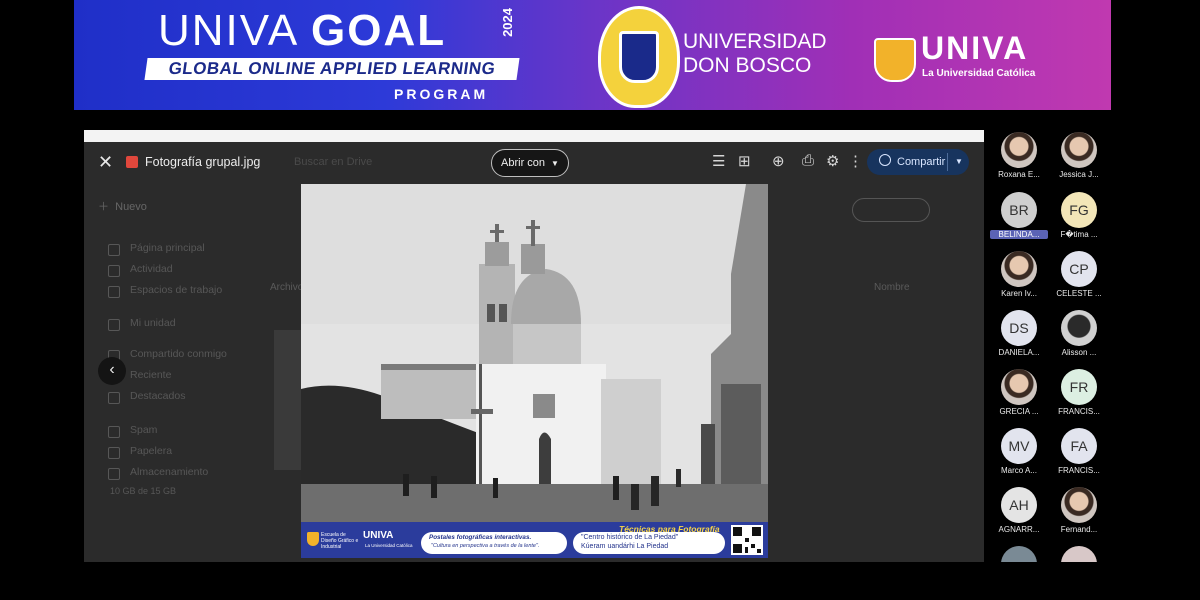  What do you see at coordinates (832, 161) in the screenshot?
I see `settings-icon: ⚙` at bounding box center [832, 161].